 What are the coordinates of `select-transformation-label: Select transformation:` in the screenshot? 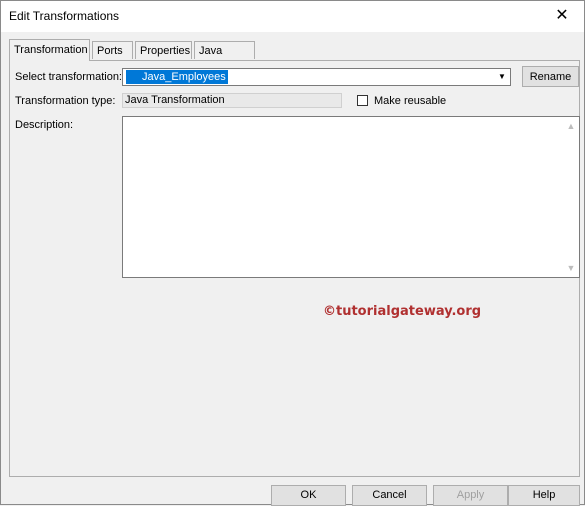 It's located at (68, 77).